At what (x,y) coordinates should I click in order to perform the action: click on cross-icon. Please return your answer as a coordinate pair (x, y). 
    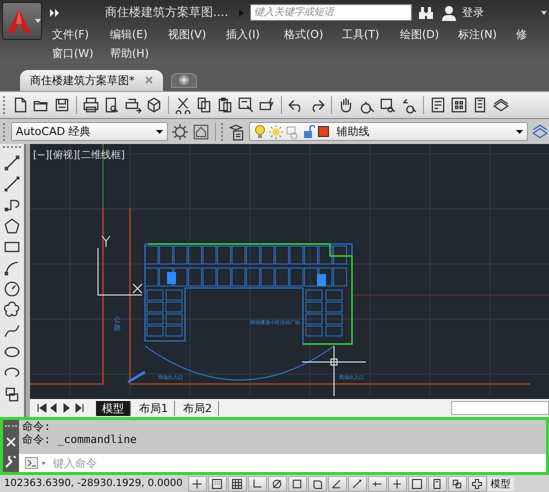
    Looking at the image, I should click on (397, 484).